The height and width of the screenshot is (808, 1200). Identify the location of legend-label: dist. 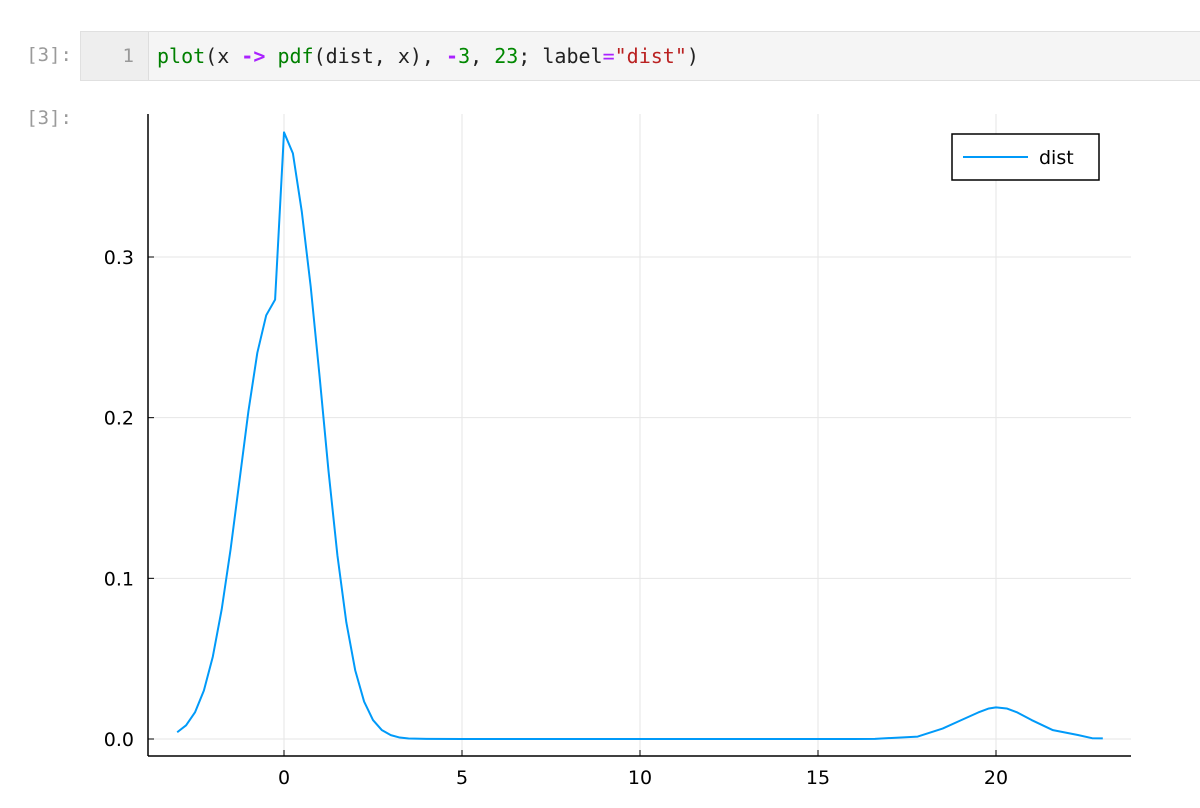
(1056, 158).